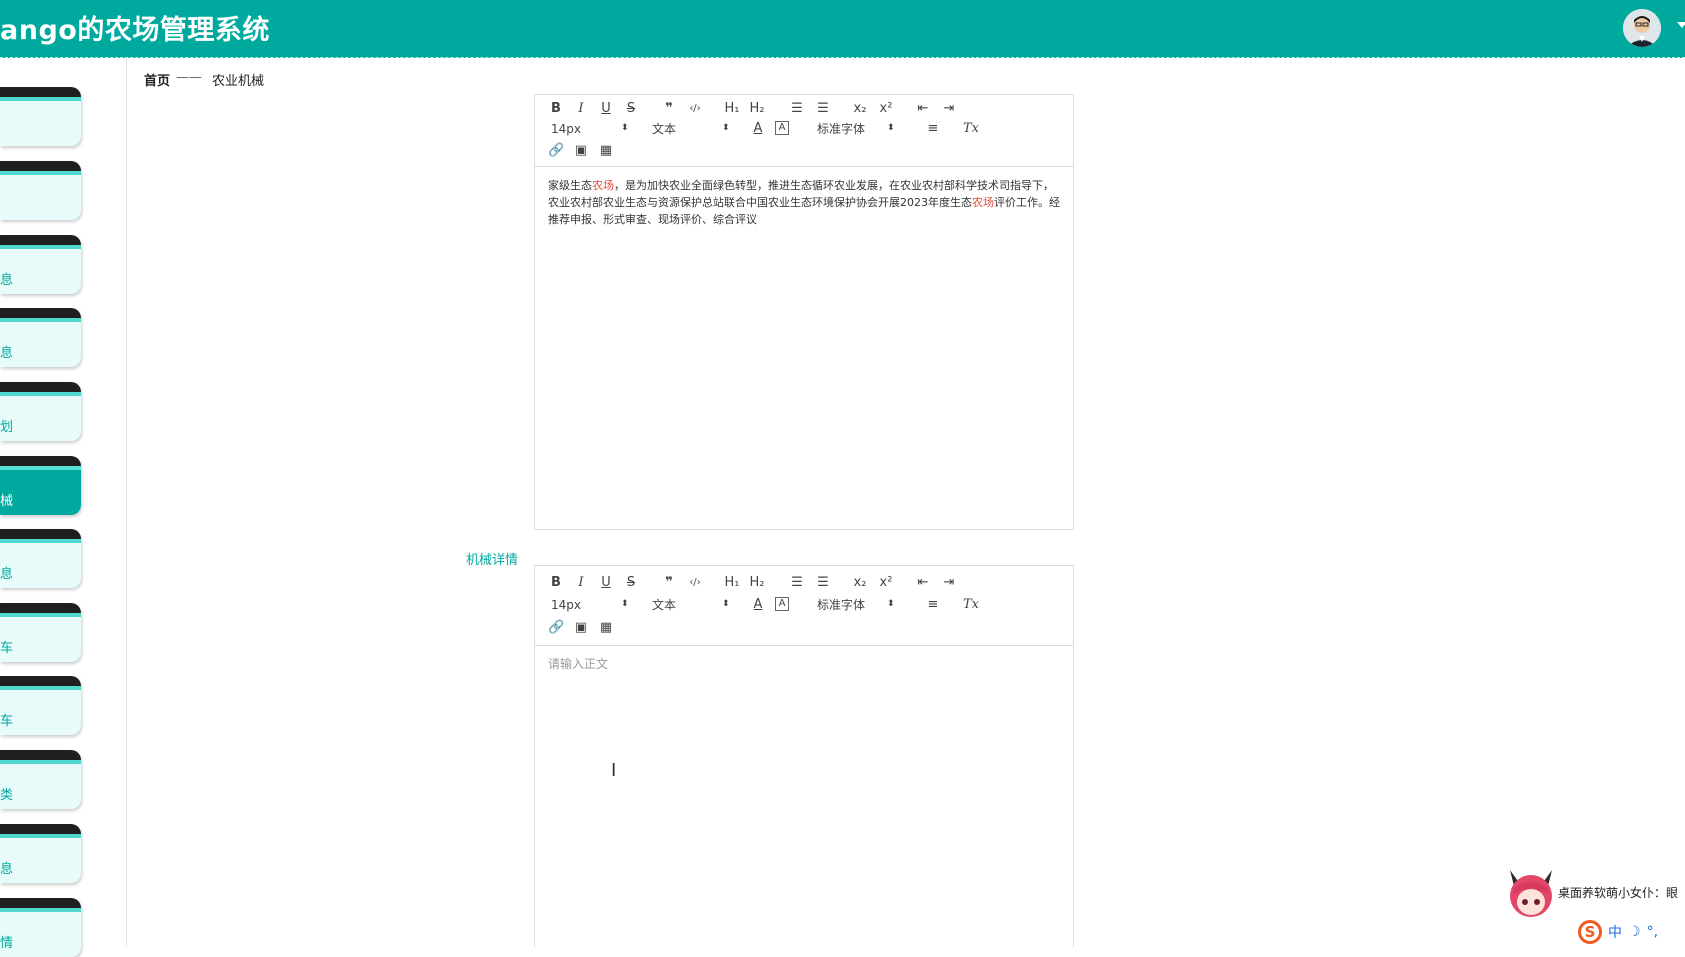  I want to click on avatar-image, so click(1642, 28).